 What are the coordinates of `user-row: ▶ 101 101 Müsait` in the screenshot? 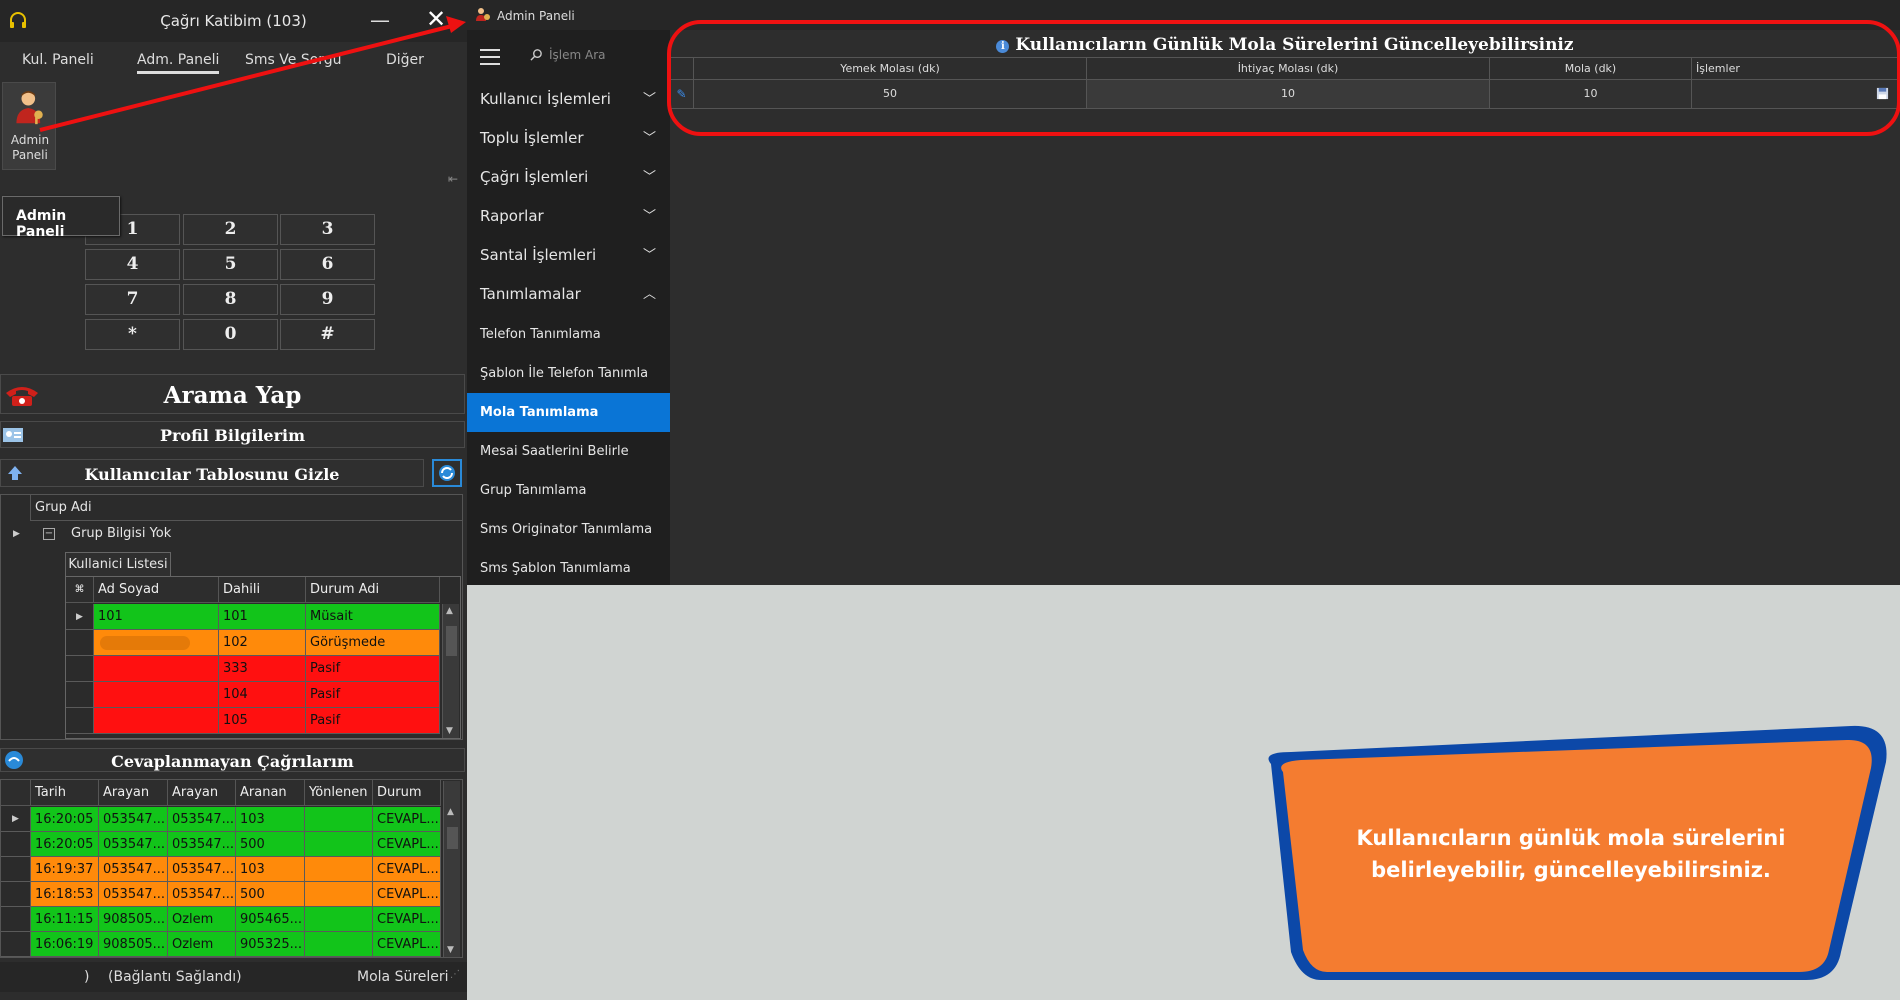 It's located at (253, 617).